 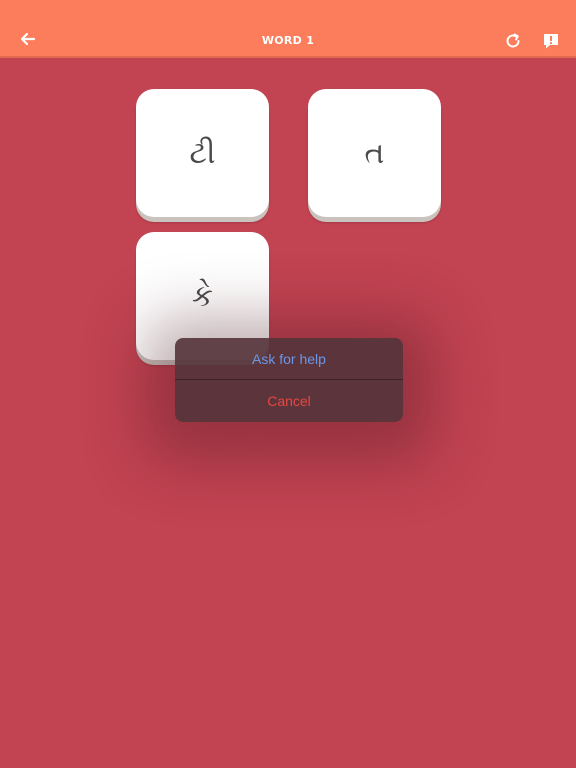 I want to click on page-title: WORD 1, so click(x=288, y=40).